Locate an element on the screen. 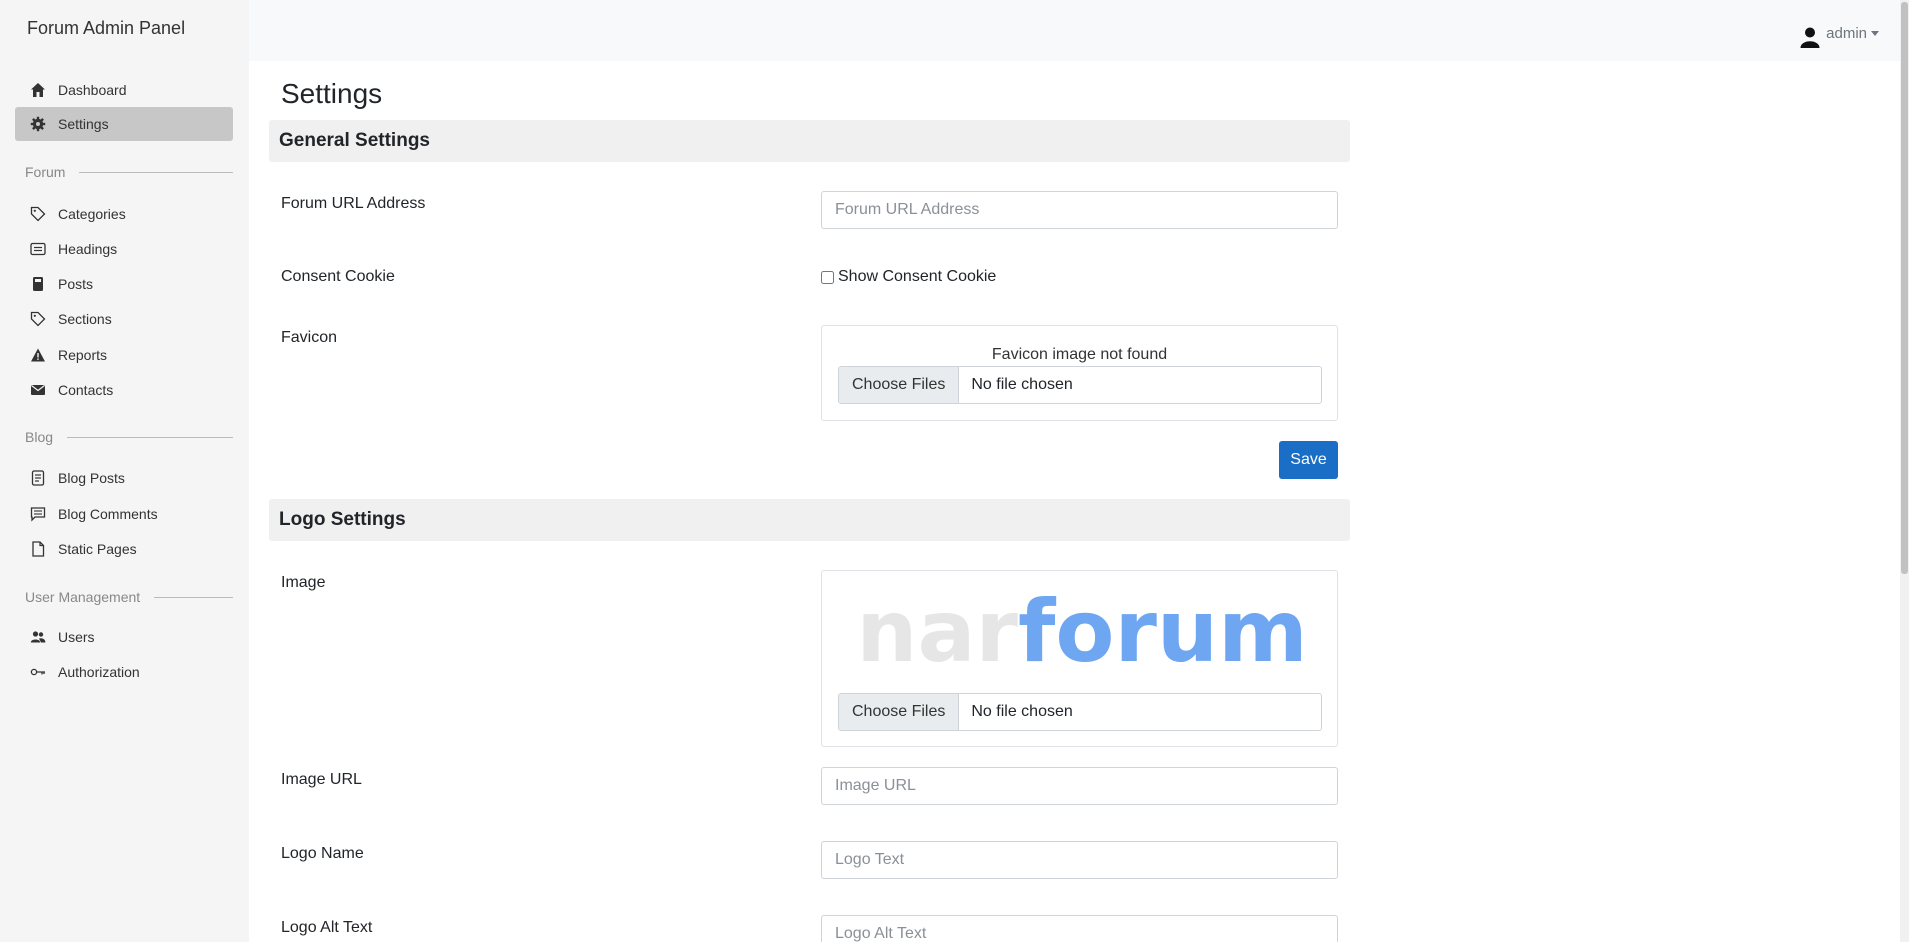 The image size is (1909, 942). logo-file-input: Choose Files No file chosen is located at coordinates (1080, 712).